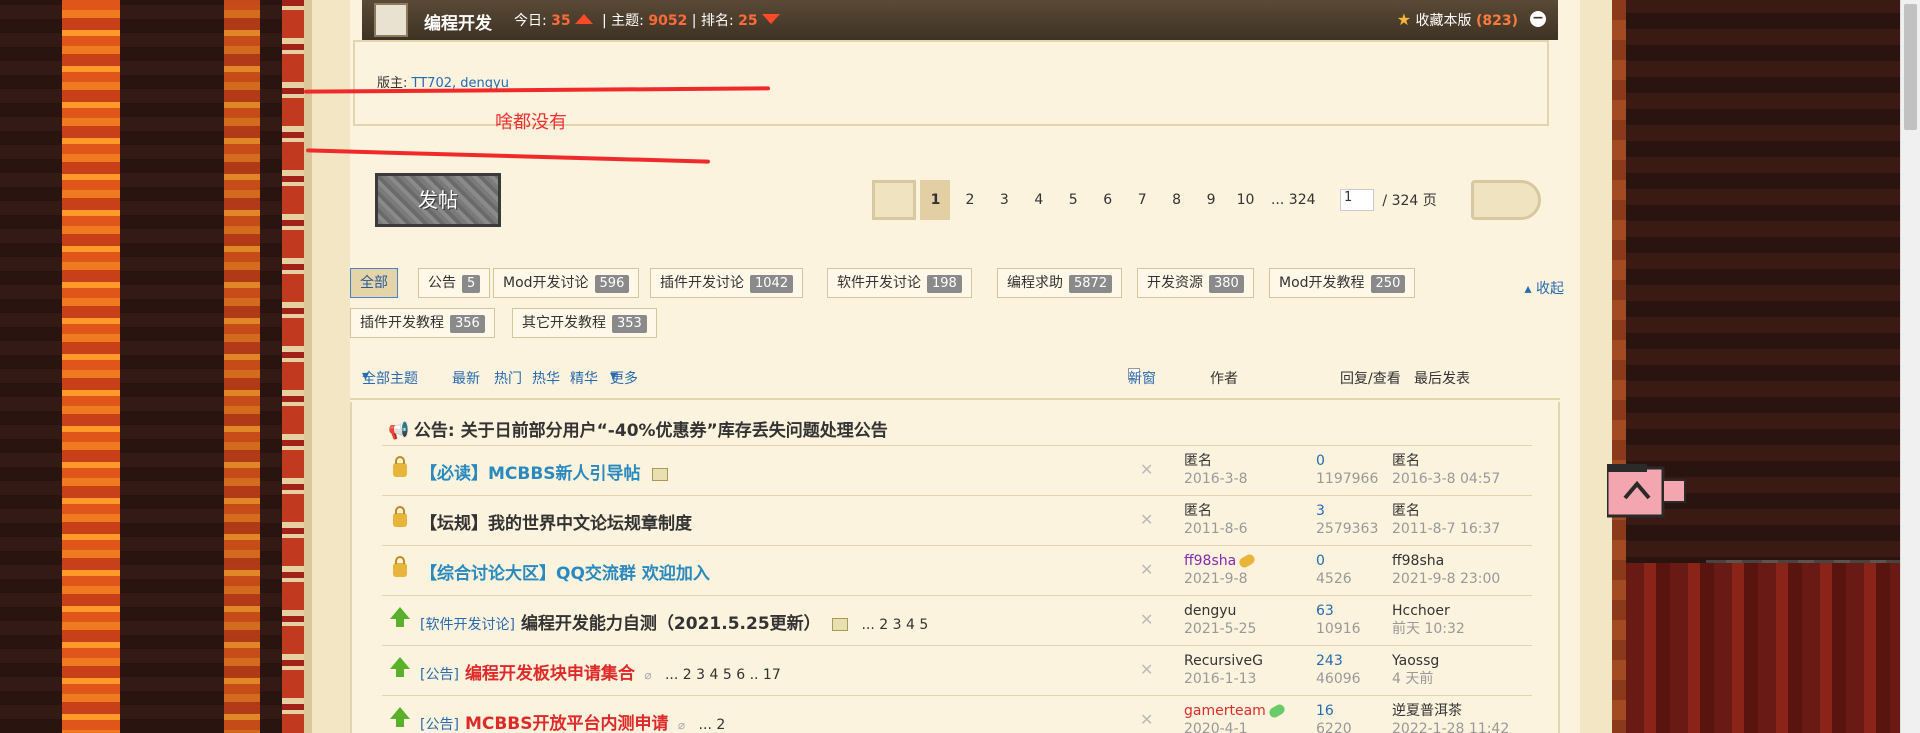  Describe the element at coordinates (1404, 19) in the screenshot. I see `star-icon: ★` at that location.